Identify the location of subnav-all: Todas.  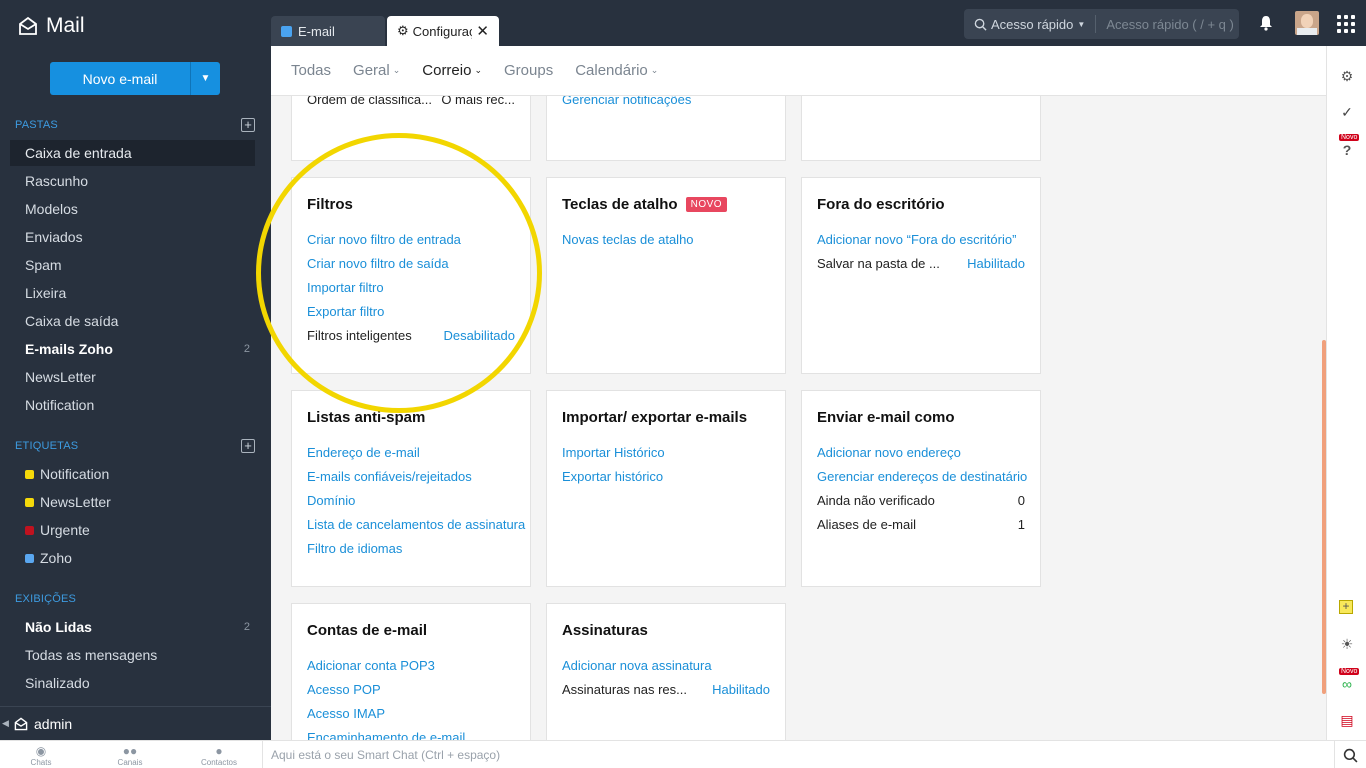
(311, 70).